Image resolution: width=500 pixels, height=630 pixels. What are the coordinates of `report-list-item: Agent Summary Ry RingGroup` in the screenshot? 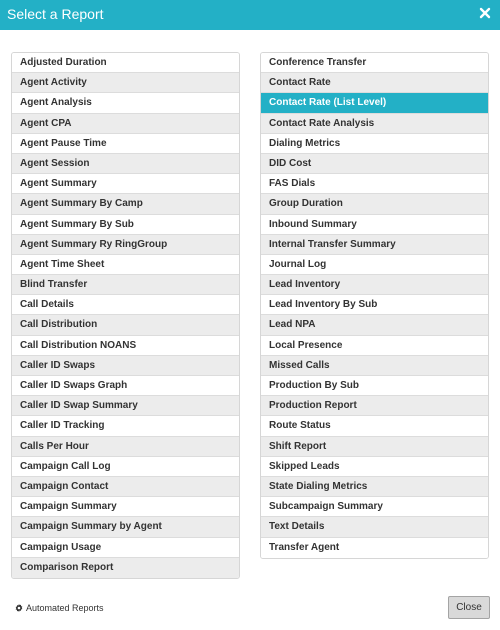 It's located at (125, 244).